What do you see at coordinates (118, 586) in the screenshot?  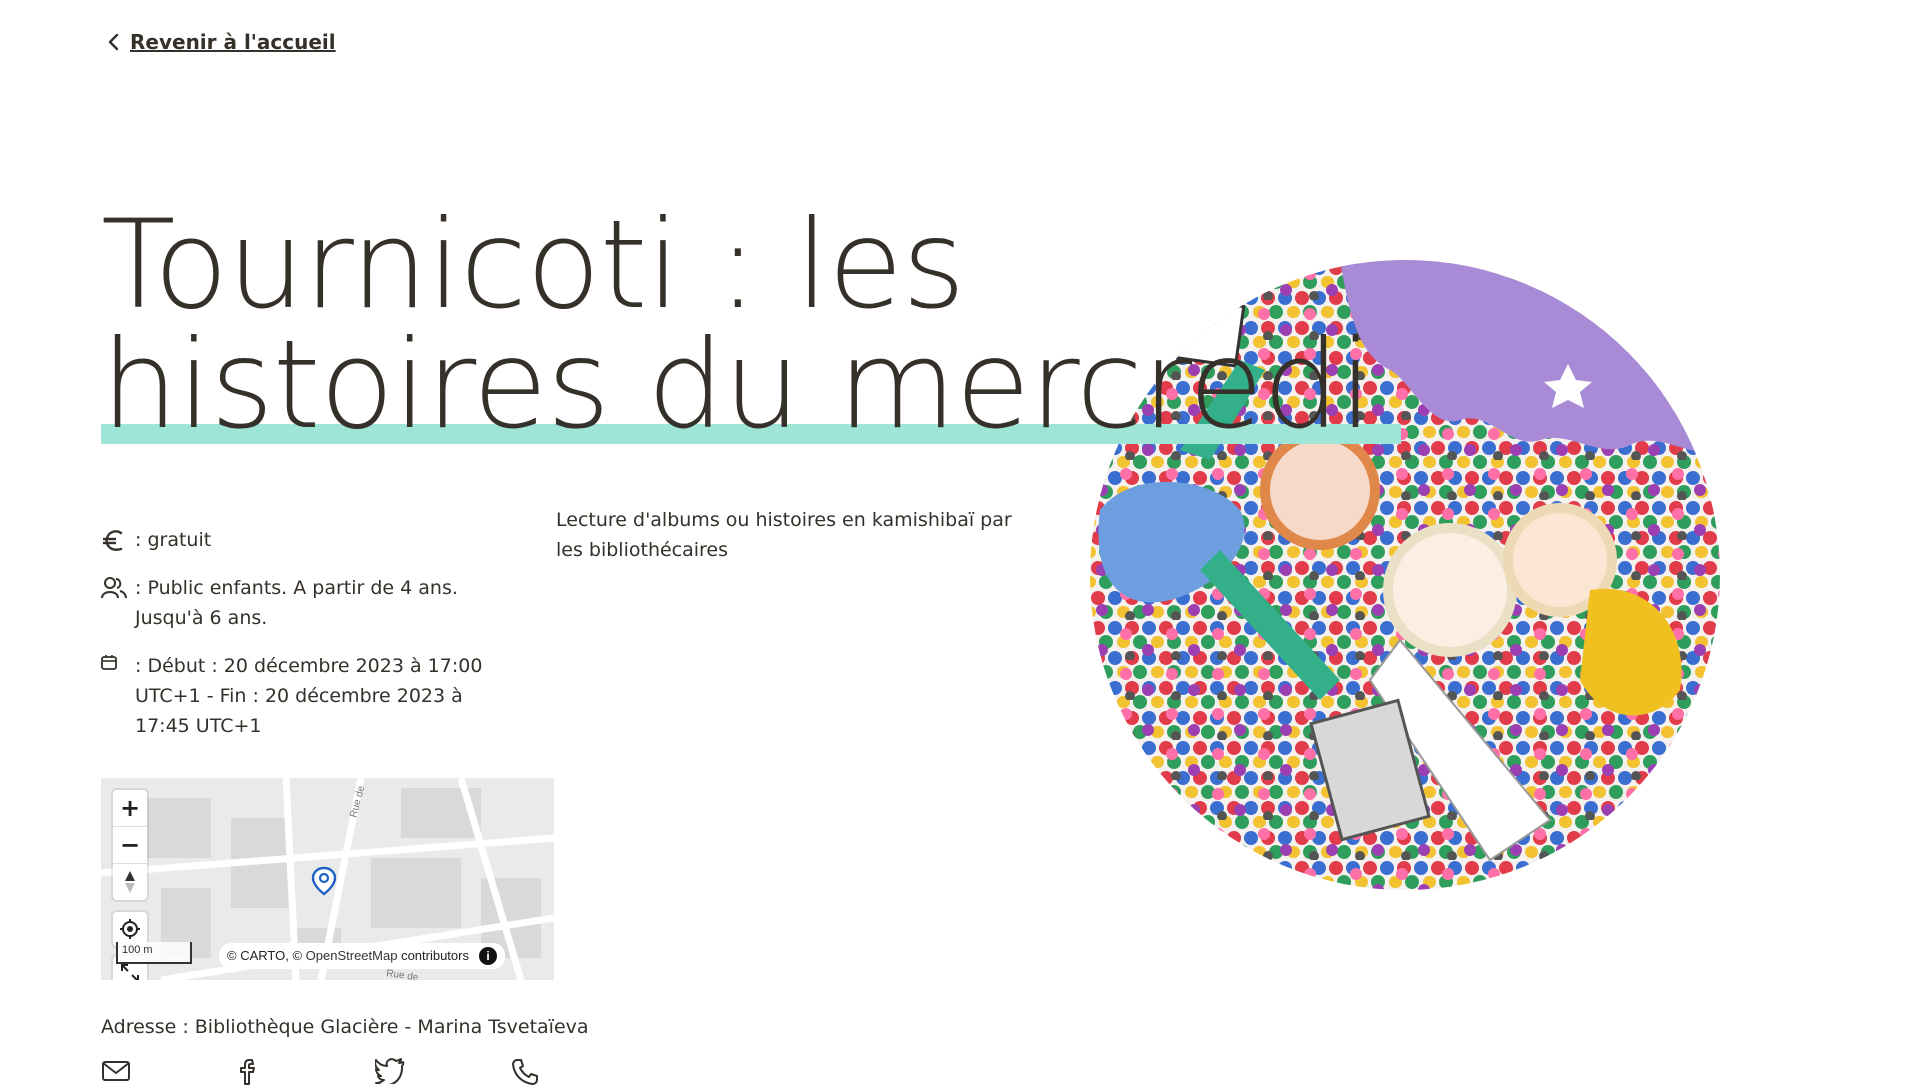 I see `people-icon` at bounding box center [118, 586].